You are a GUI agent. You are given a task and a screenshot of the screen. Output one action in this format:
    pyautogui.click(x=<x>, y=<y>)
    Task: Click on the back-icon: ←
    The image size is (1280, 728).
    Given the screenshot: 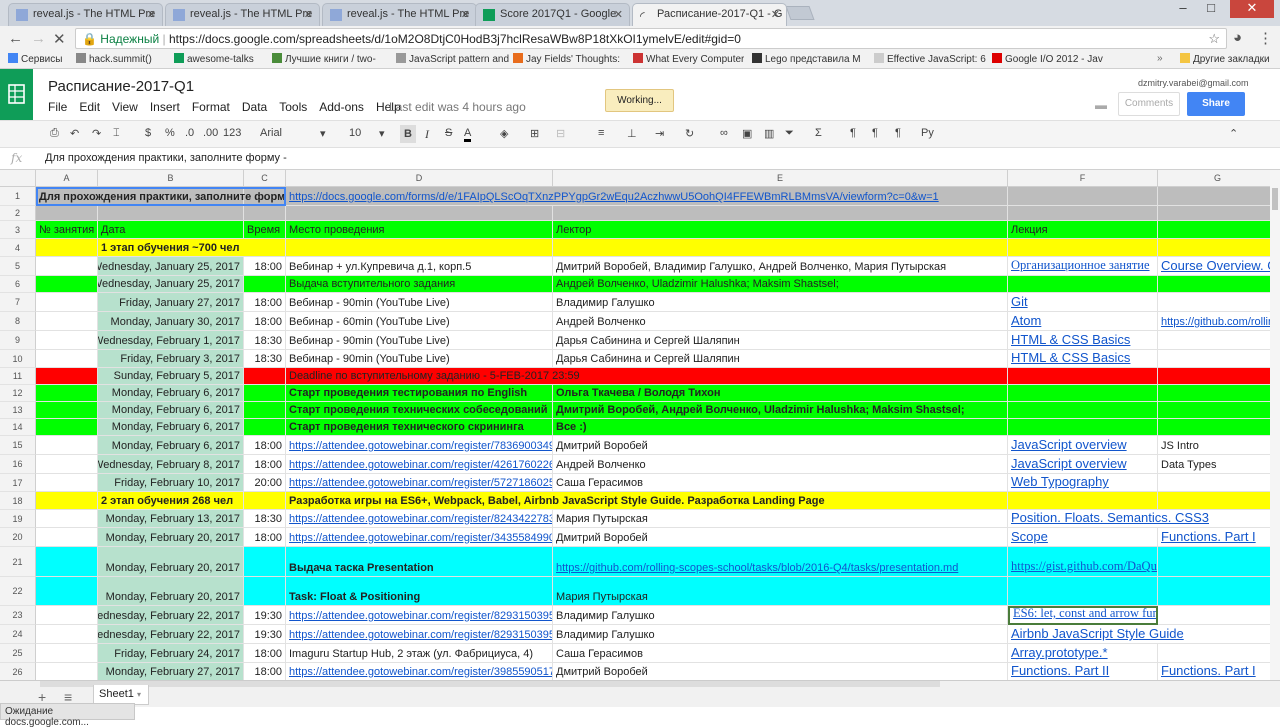 What is the action you would take?
    pyautogui.click(x=15, y=38)
    